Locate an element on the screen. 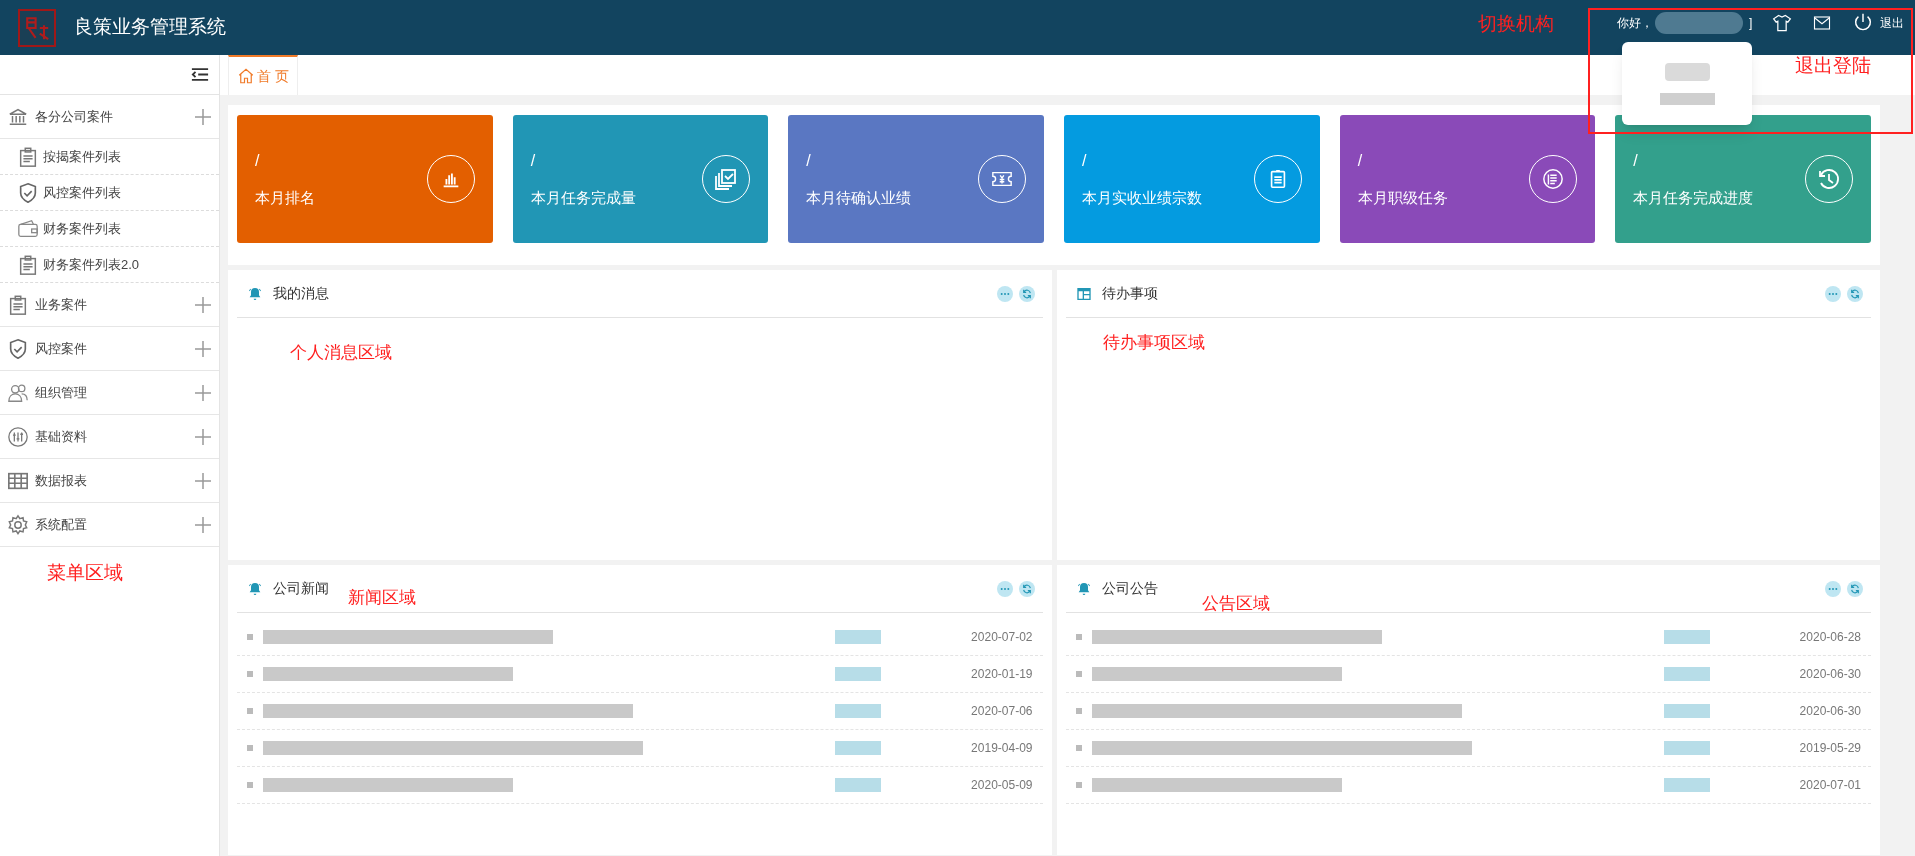 The height and width of the screenshot is (856, 1915). mail-icon is located at coordinates (1822, 23).